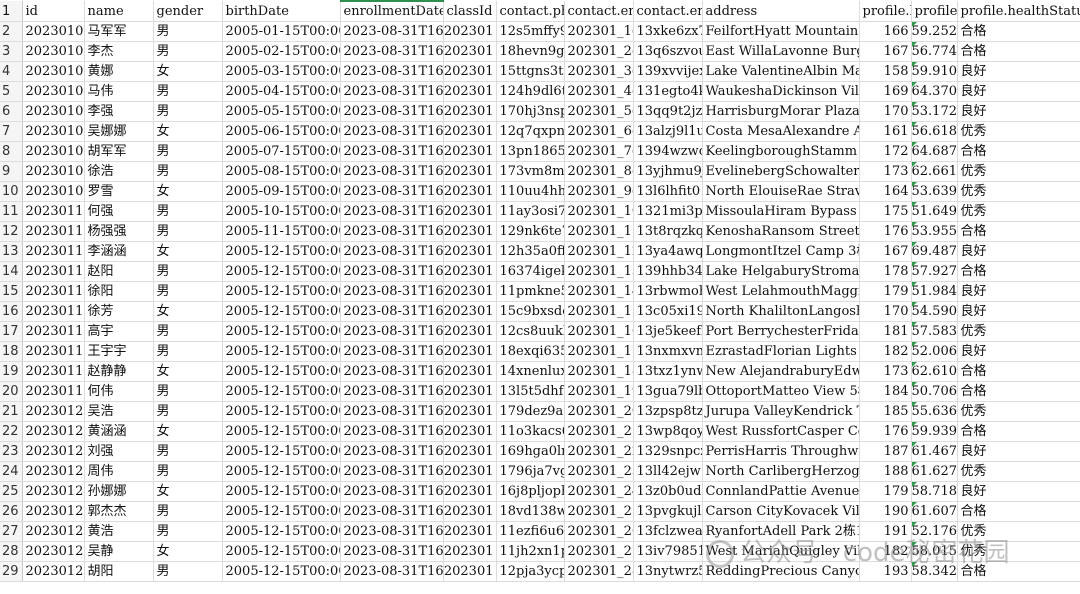  Describe the element at coordinates (885, 111) in the screenshot. I see `cell-profile-he: 170` at that location.